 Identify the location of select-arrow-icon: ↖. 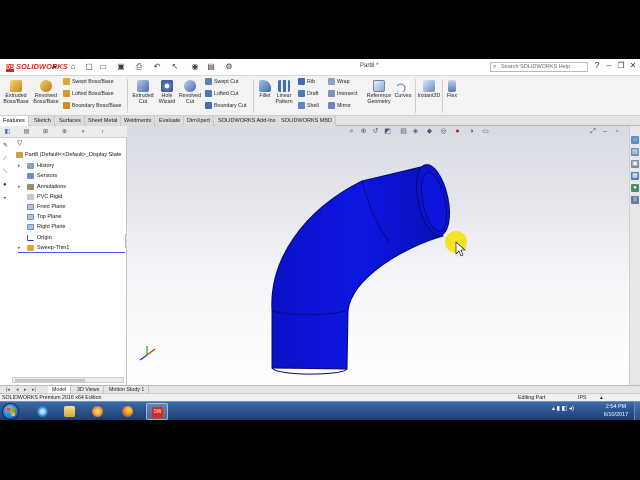
(175, 66).